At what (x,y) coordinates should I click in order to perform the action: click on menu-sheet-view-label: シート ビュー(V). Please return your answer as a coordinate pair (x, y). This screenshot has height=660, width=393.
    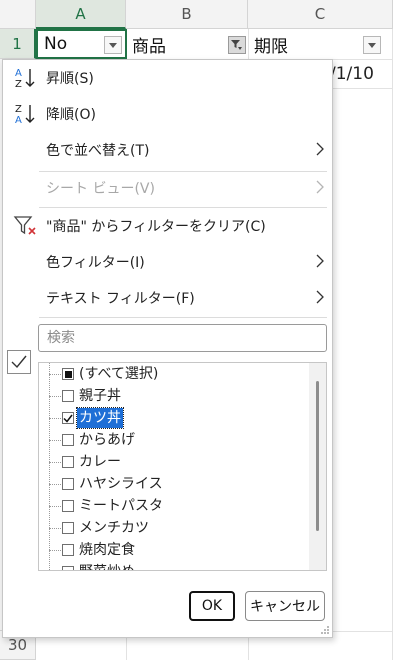
    Looking at the image, I should click on (100, 189).